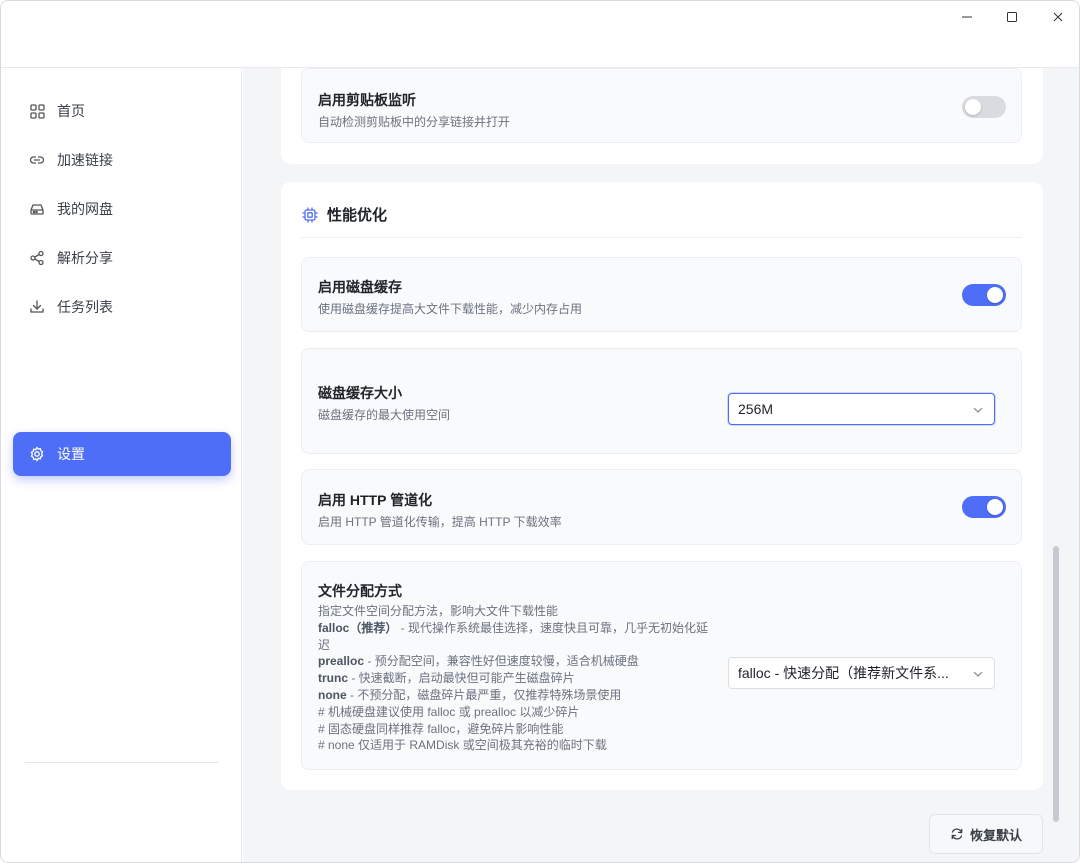 This screenshot has width=1080, height=863. I want to click on sidebar-item-label: 加速链接, so click(85, 160).